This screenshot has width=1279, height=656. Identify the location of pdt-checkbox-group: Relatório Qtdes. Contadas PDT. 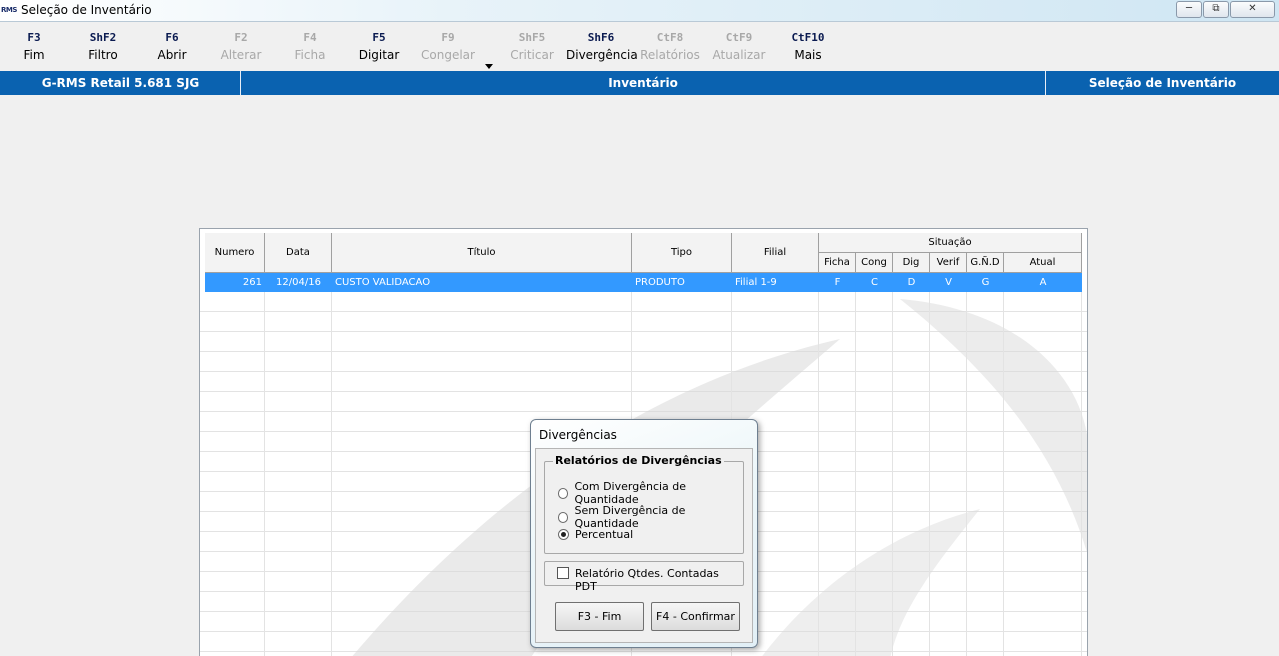
(644, 577).